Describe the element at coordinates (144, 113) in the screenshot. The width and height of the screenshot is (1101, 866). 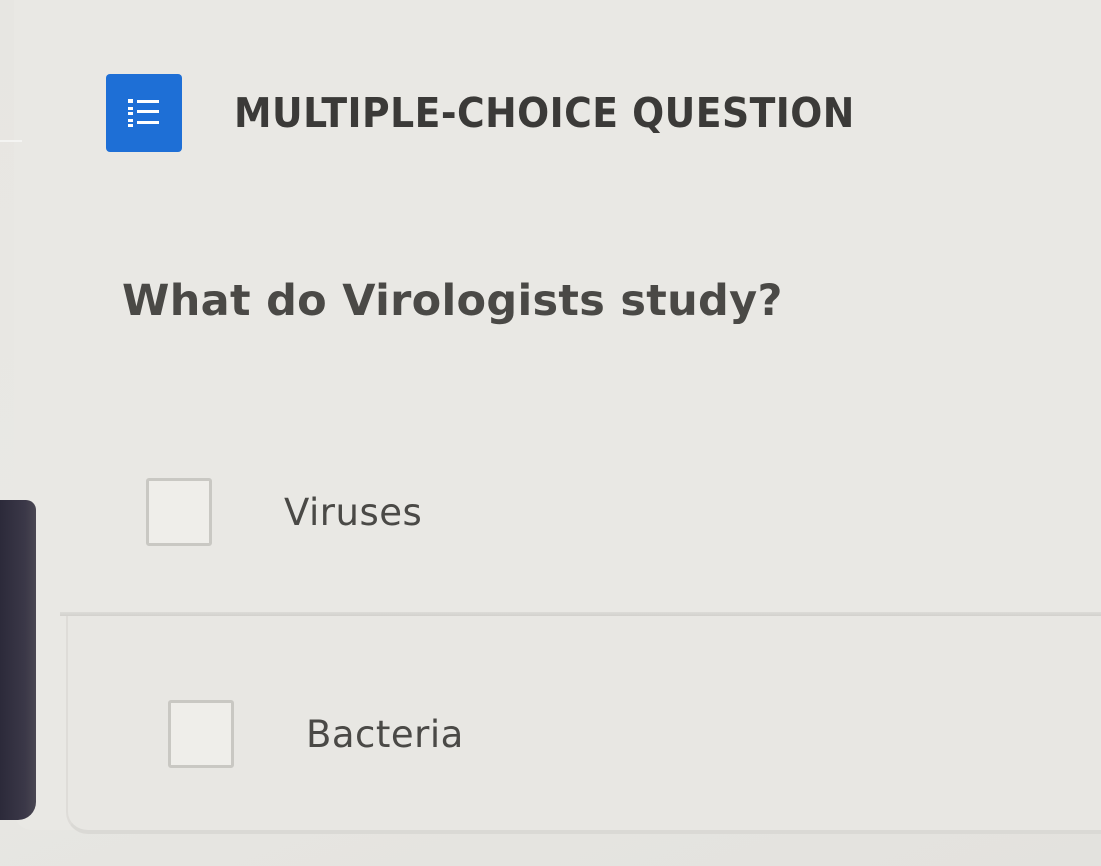
I see `numbered-list-icon` at that location.